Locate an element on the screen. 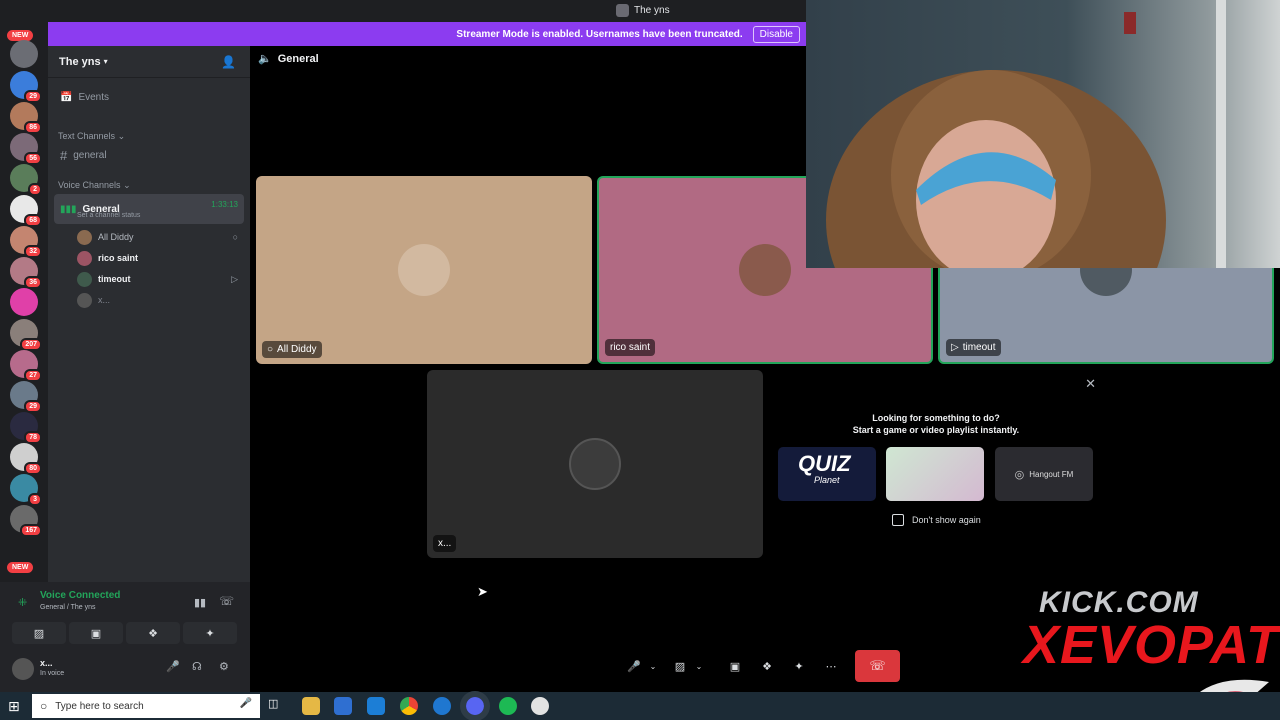  discord-icon is located at coordinates (475, 705).